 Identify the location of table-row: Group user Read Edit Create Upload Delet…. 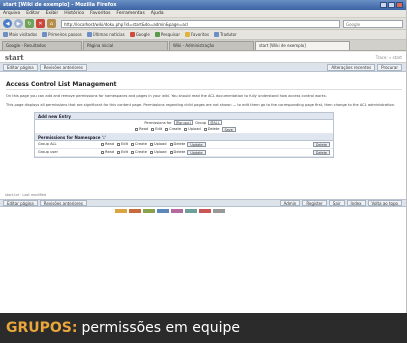
(184, 153).